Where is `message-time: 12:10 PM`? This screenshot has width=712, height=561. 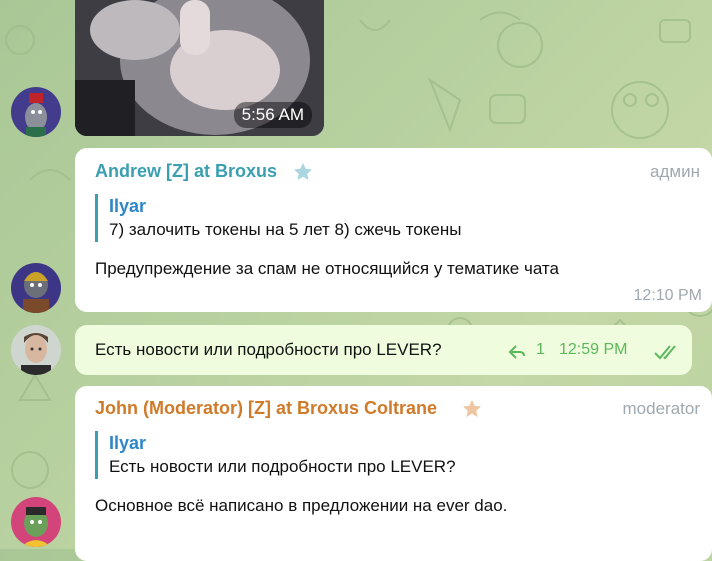
message-time: 12:10 PM is located at coordinates (667, 295).